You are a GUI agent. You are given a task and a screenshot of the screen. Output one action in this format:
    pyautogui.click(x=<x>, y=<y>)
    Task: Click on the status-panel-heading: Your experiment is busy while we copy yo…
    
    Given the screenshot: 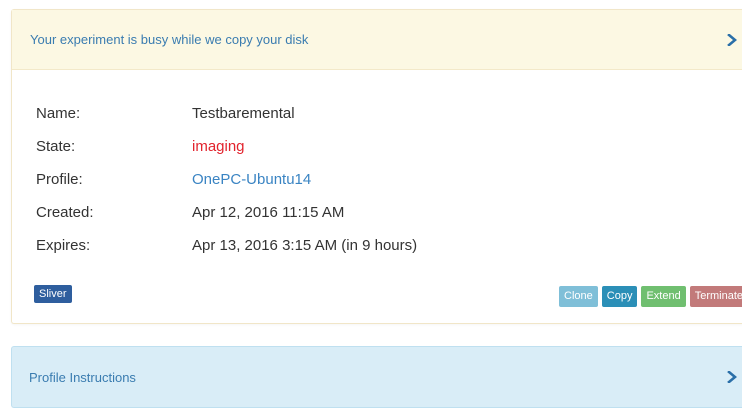 What is the action you would take?
    pyautogui.click(x=377, y=40)
    